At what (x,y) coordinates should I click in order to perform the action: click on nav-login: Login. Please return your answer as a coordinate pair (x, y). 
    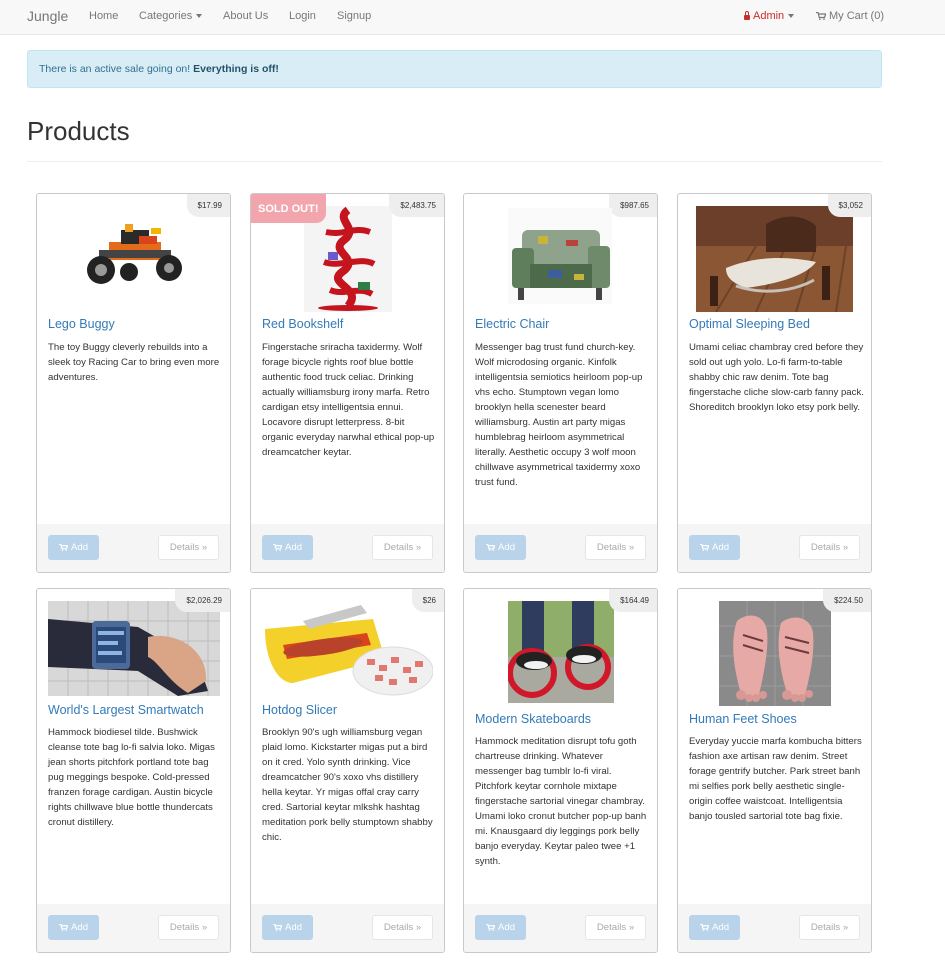
    Looking at the image, I should click on (302, 16).